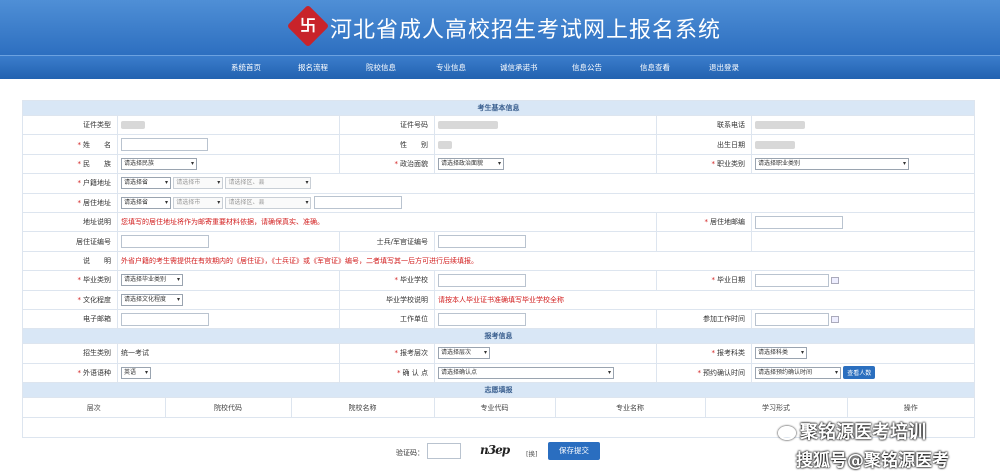 This screenshot has width=1000, height=476. I want to click on value-confirm-time: 请选择预约确认时间 ▾ 查看人数, so click(863, 373).